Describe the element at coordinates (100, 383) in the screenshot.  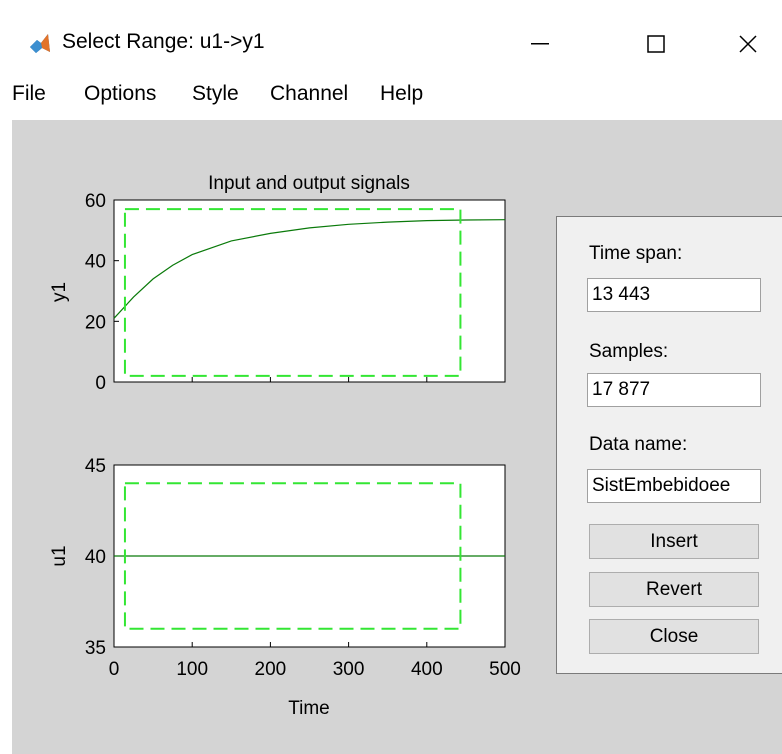
I see `top-y-tick-label: 0` at that location.